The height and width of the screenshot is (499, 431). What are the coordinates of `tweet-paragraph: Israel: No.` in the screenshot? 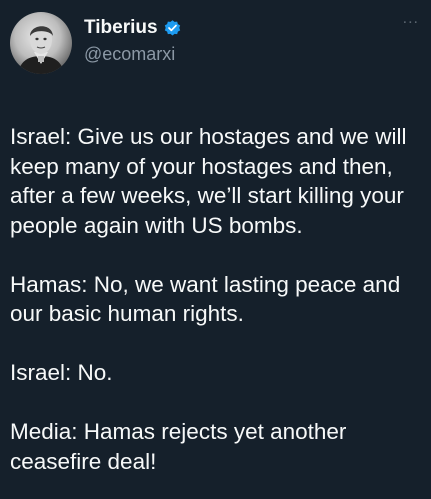 It's located at (61, 372).